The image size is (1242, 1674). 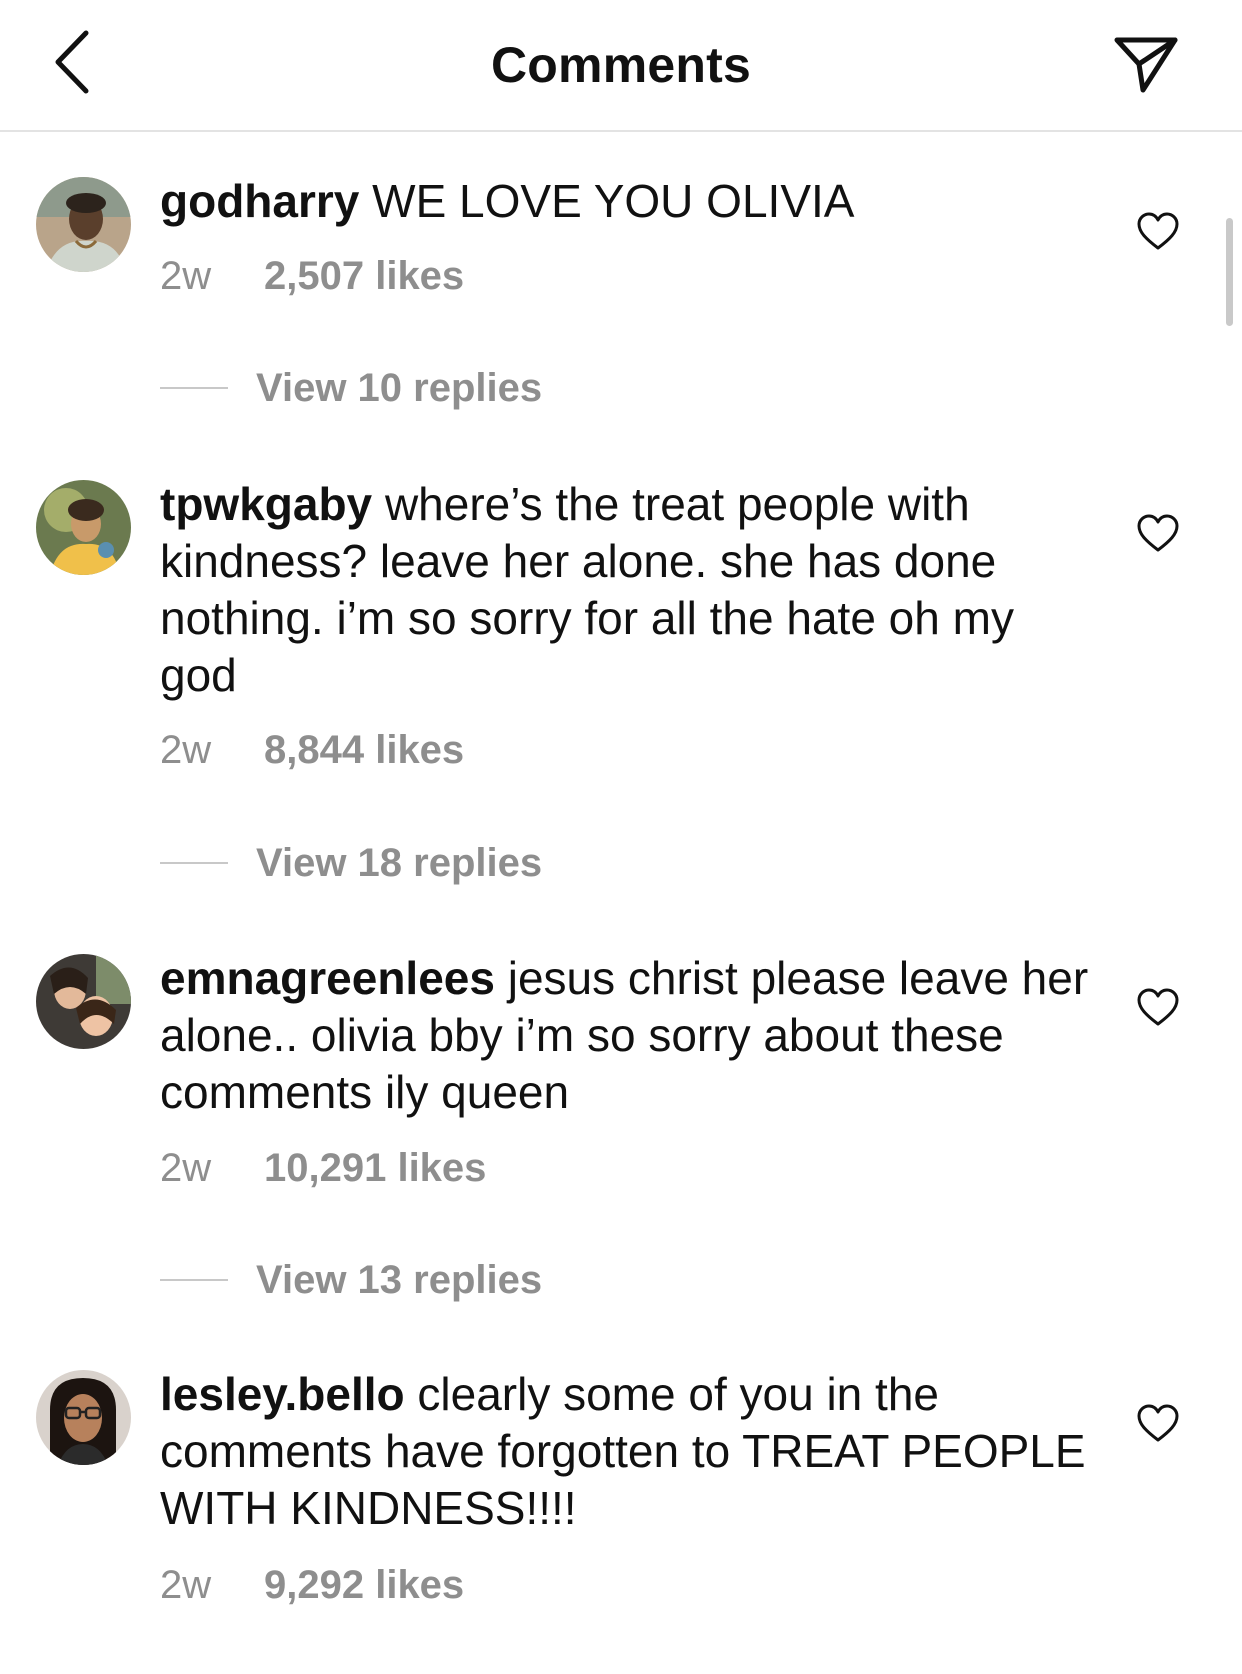 I want to click on comment-likes: 9,292 likes, so click(x=364, y=1585).